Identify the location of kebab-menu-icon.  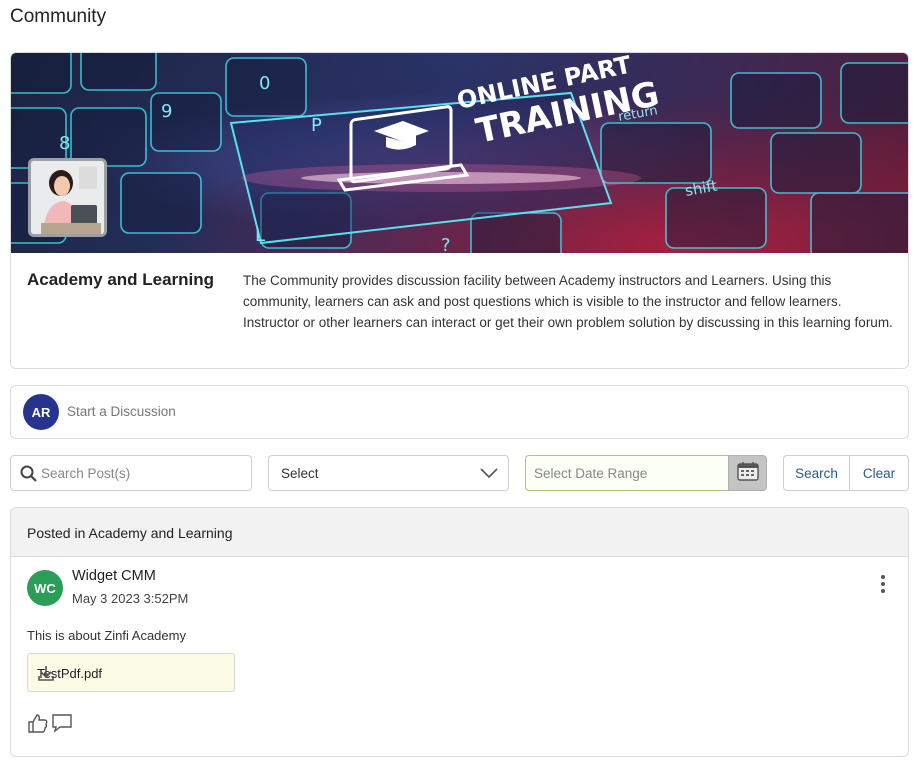
(883, 587).